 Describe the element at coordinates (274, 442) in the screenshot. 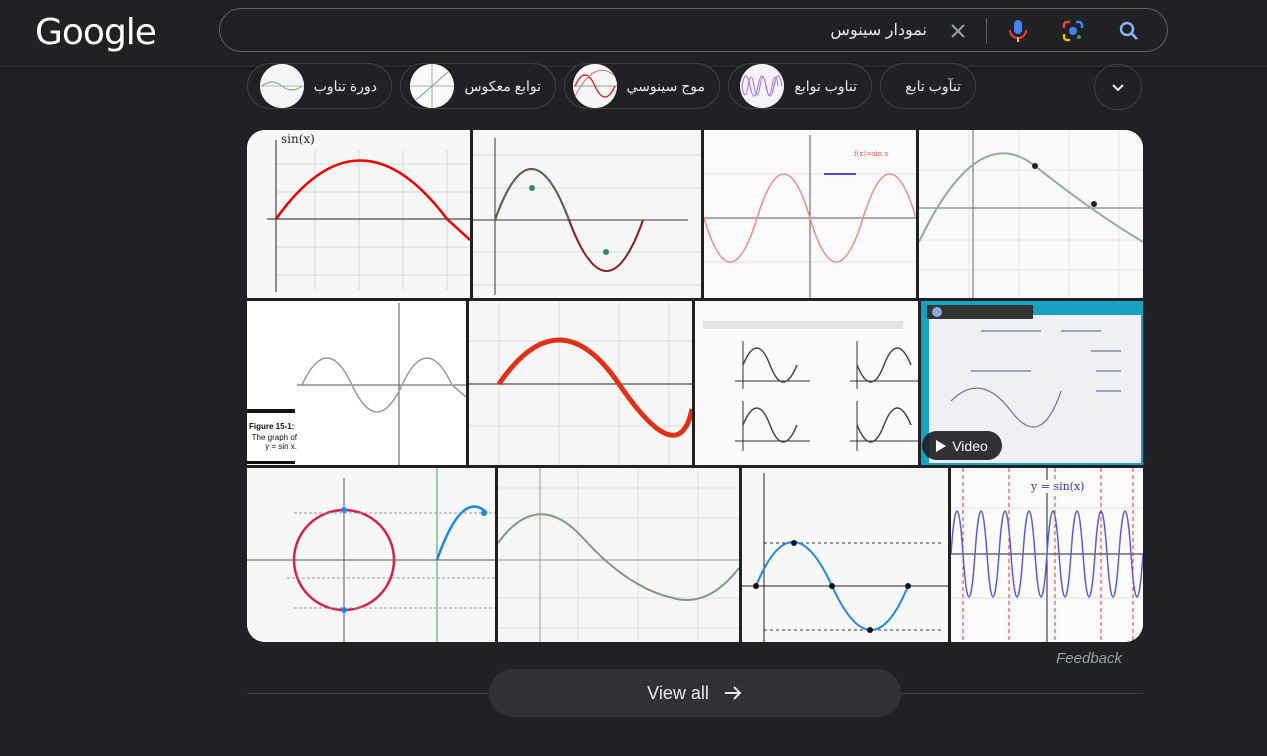

I see `tile-caption-body: The graph of y = sin x.` at that location.